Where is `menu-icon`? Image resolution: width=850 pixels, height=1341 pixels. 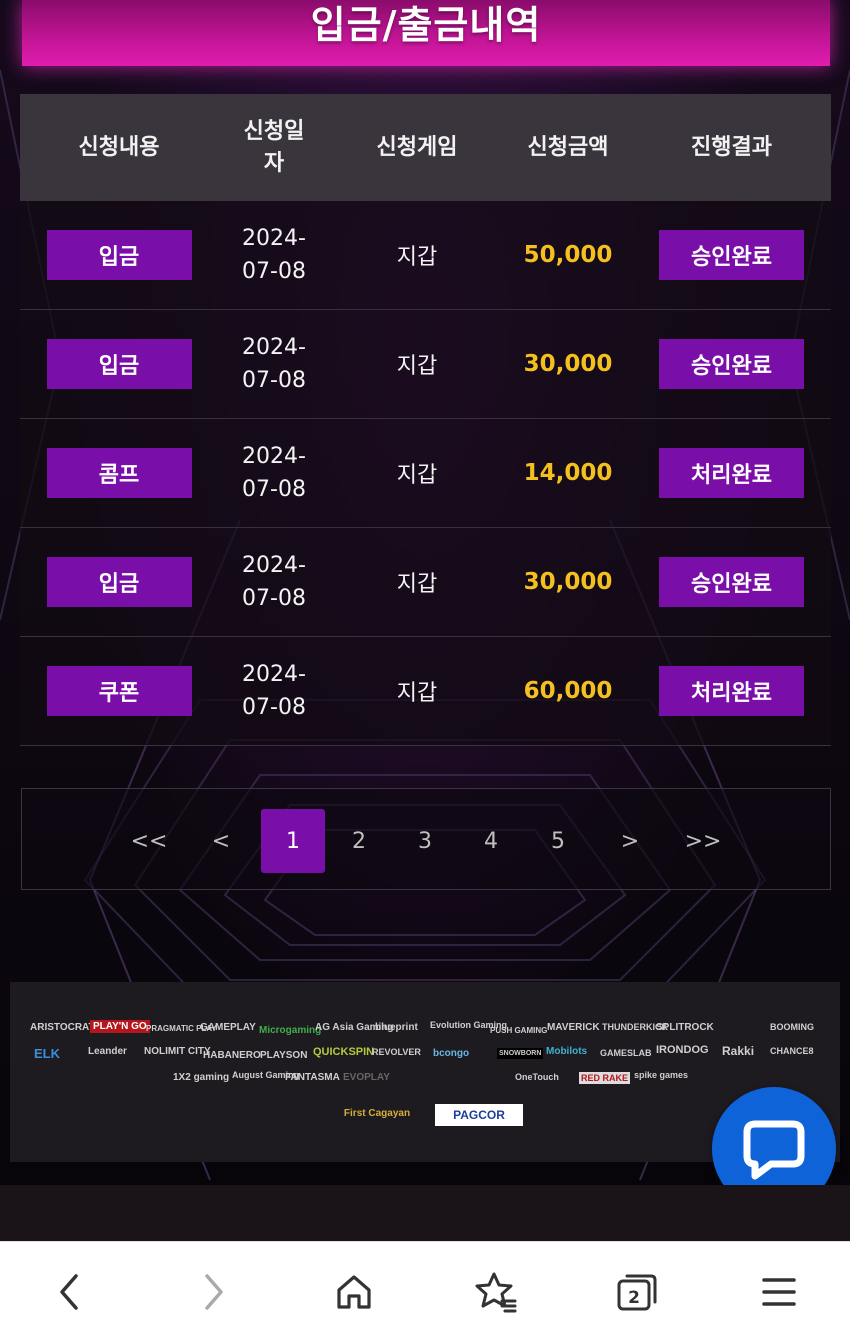
menu-icon is located at coordinates (779, 1292).